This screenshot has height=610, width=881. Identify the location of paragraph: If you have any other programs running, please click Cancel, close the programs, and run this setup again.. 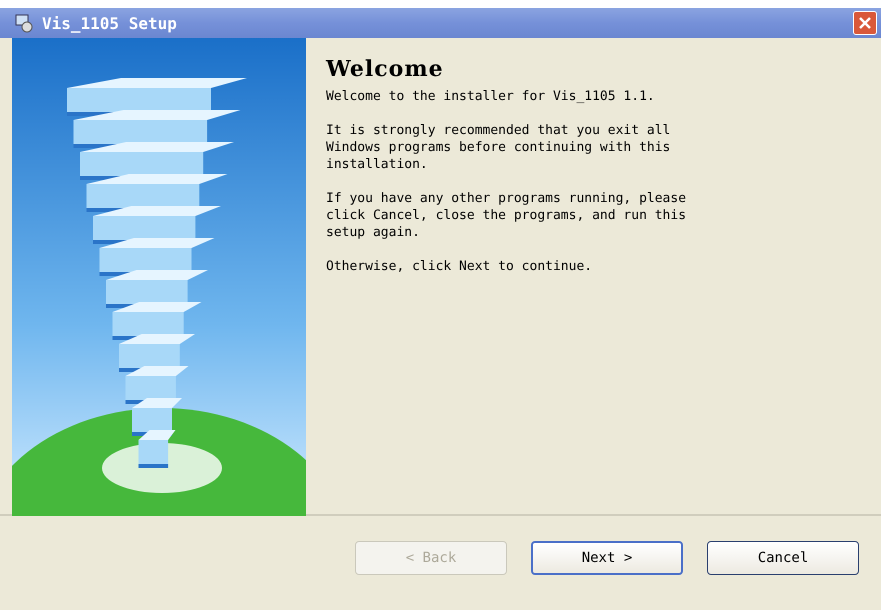
(507, 215).